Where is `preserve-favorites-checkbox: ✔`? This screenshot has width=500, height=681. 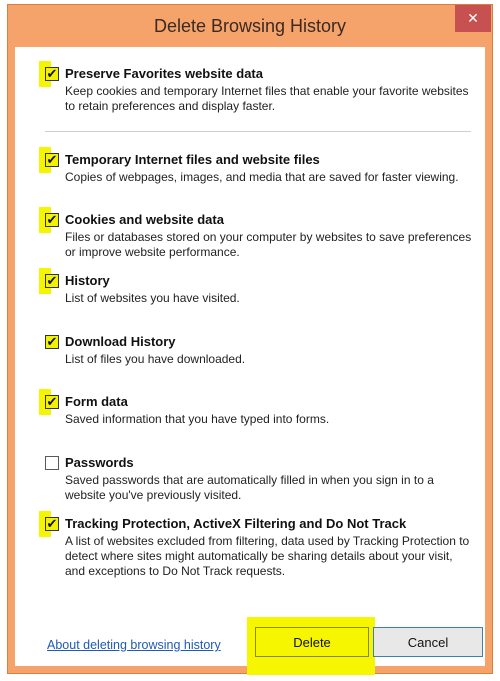
preserve-favorites-checkbox: ✔ is located at coordinates (52, 74).